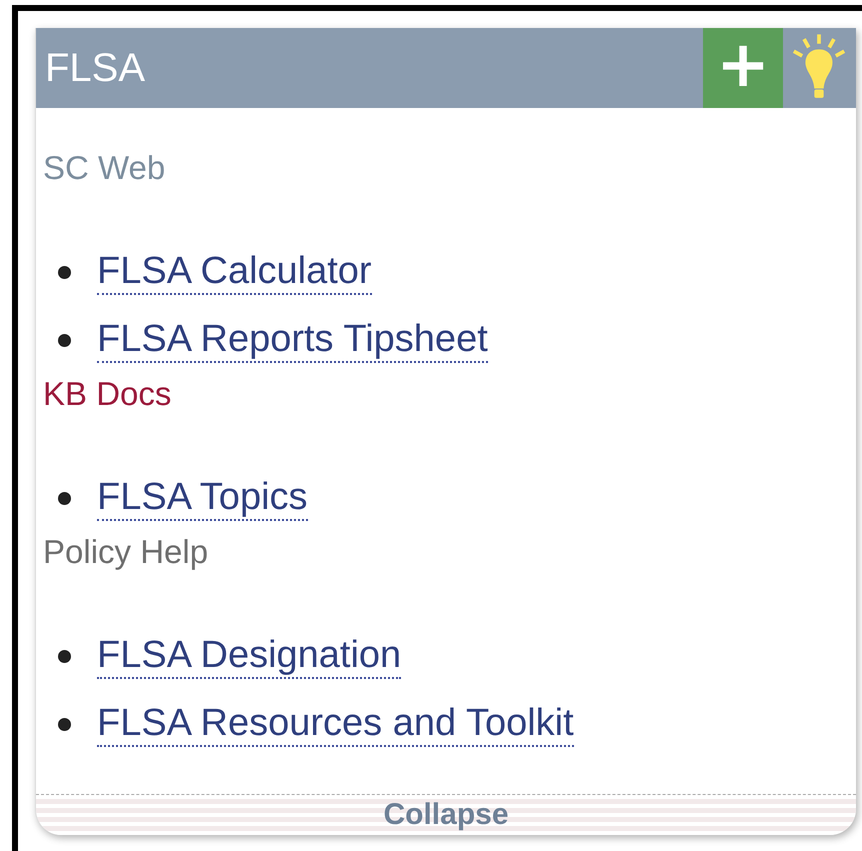 This screenshot has width=862, height=851. What do you see at coordinates (234, 272) in the screenshot?
I see `link: FLSA Calculator` at bounding box center [234, 272].